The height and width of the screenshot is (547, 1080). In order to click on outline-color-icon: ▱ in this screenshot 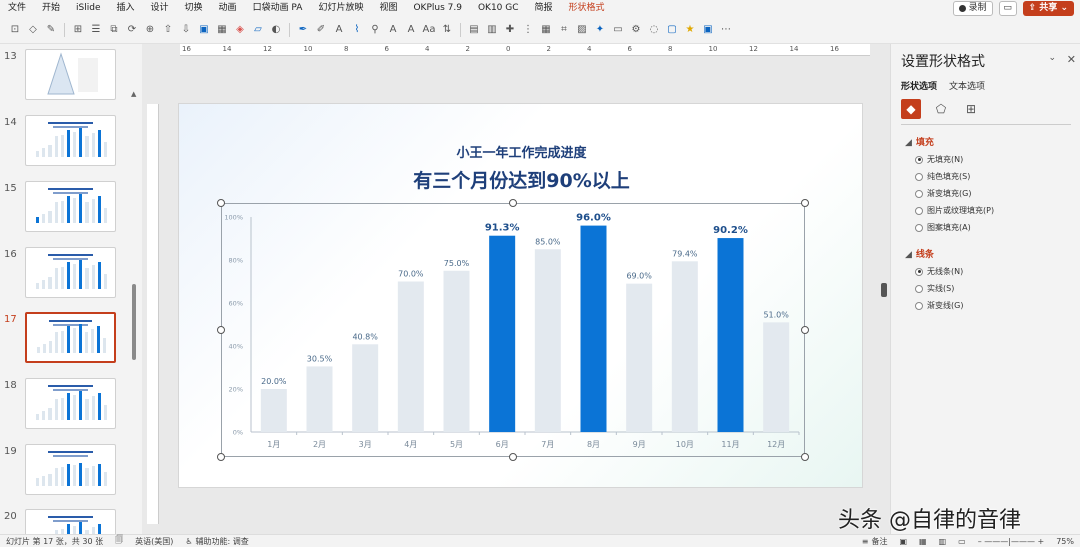, I will do `click(258, 30)`.